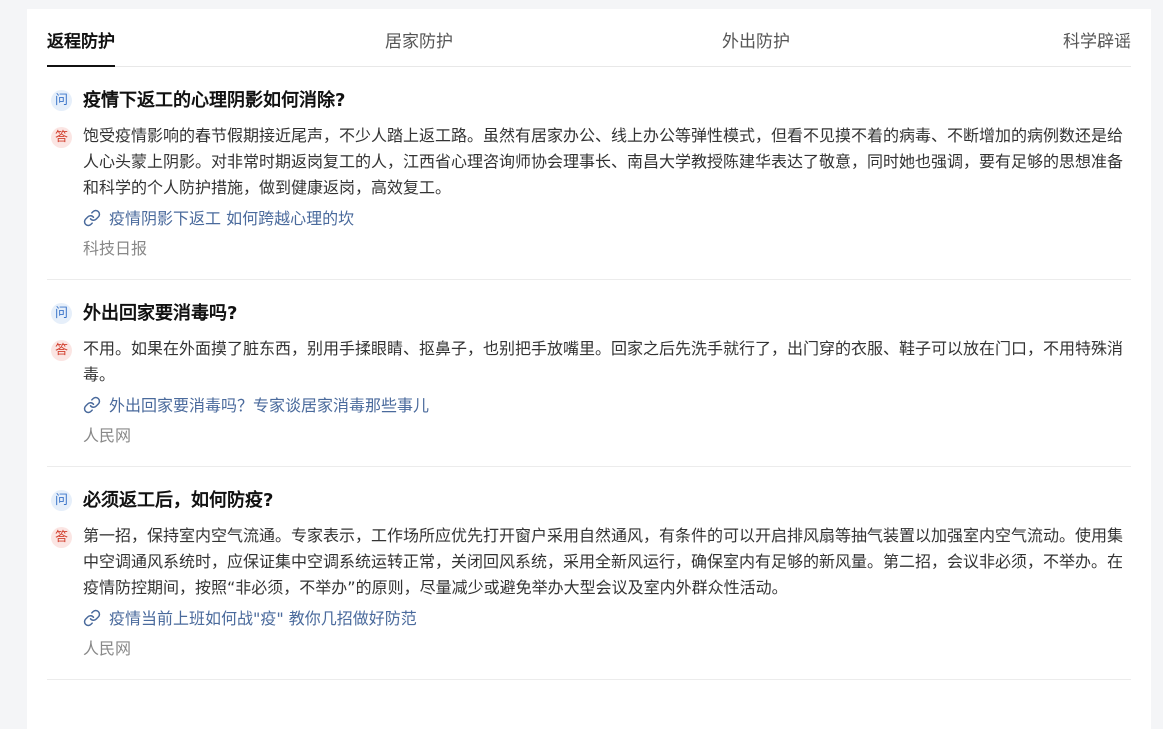 This screenshot has width=1163, height=729. What do you see at coordinates (607, 219) in the screenshot?
I see `article-link: 疫情阴影下返工 如何跨越心理的坎` at bounding box center [607, 219].